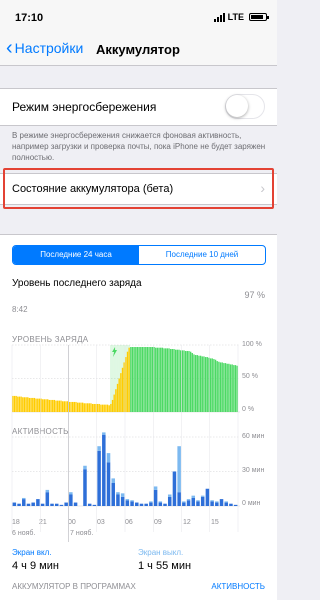  What do you see at coordinates (32, 552) in the screenshot?
I see `screen-on-label: Экран вкл.` at bounding box center [32, 552].